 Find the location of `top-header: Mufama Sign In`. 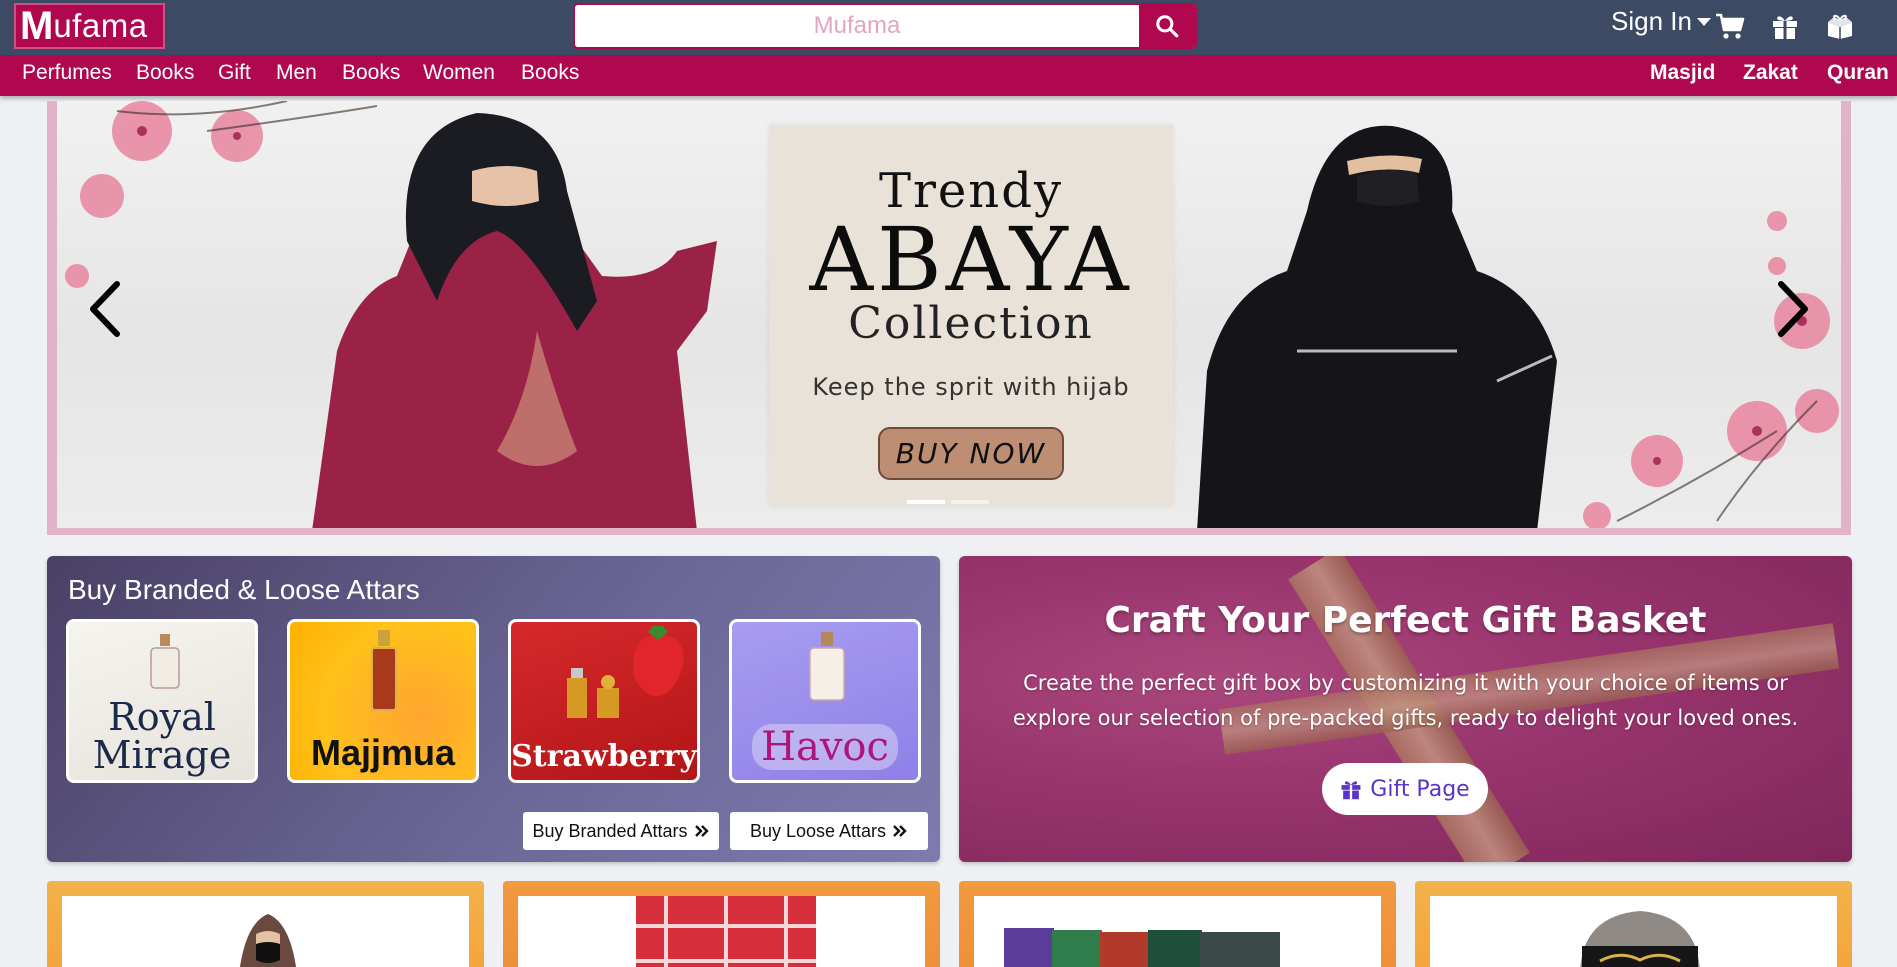

top-header: Mufama Sign In is located at coordinates (948, 27).